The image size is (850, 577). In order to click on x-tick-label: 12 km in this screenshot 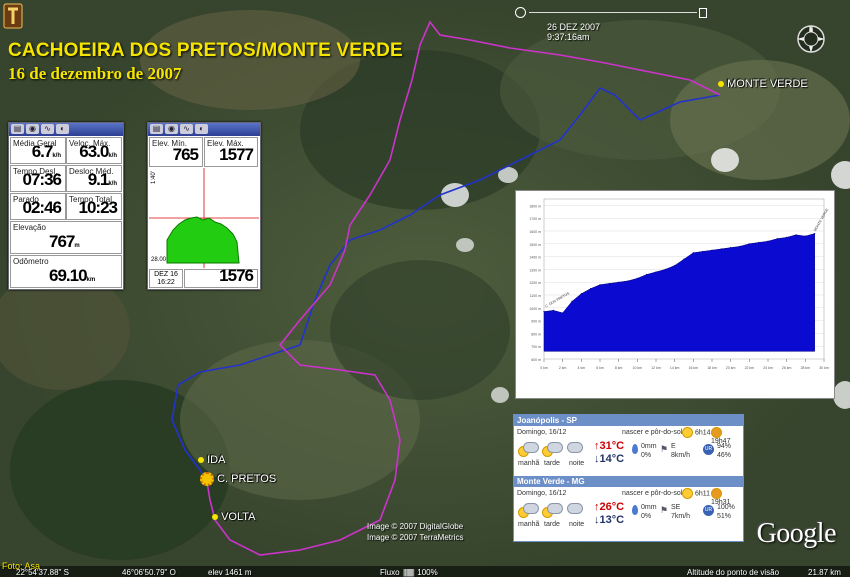, I will do `click(656, 368)`.